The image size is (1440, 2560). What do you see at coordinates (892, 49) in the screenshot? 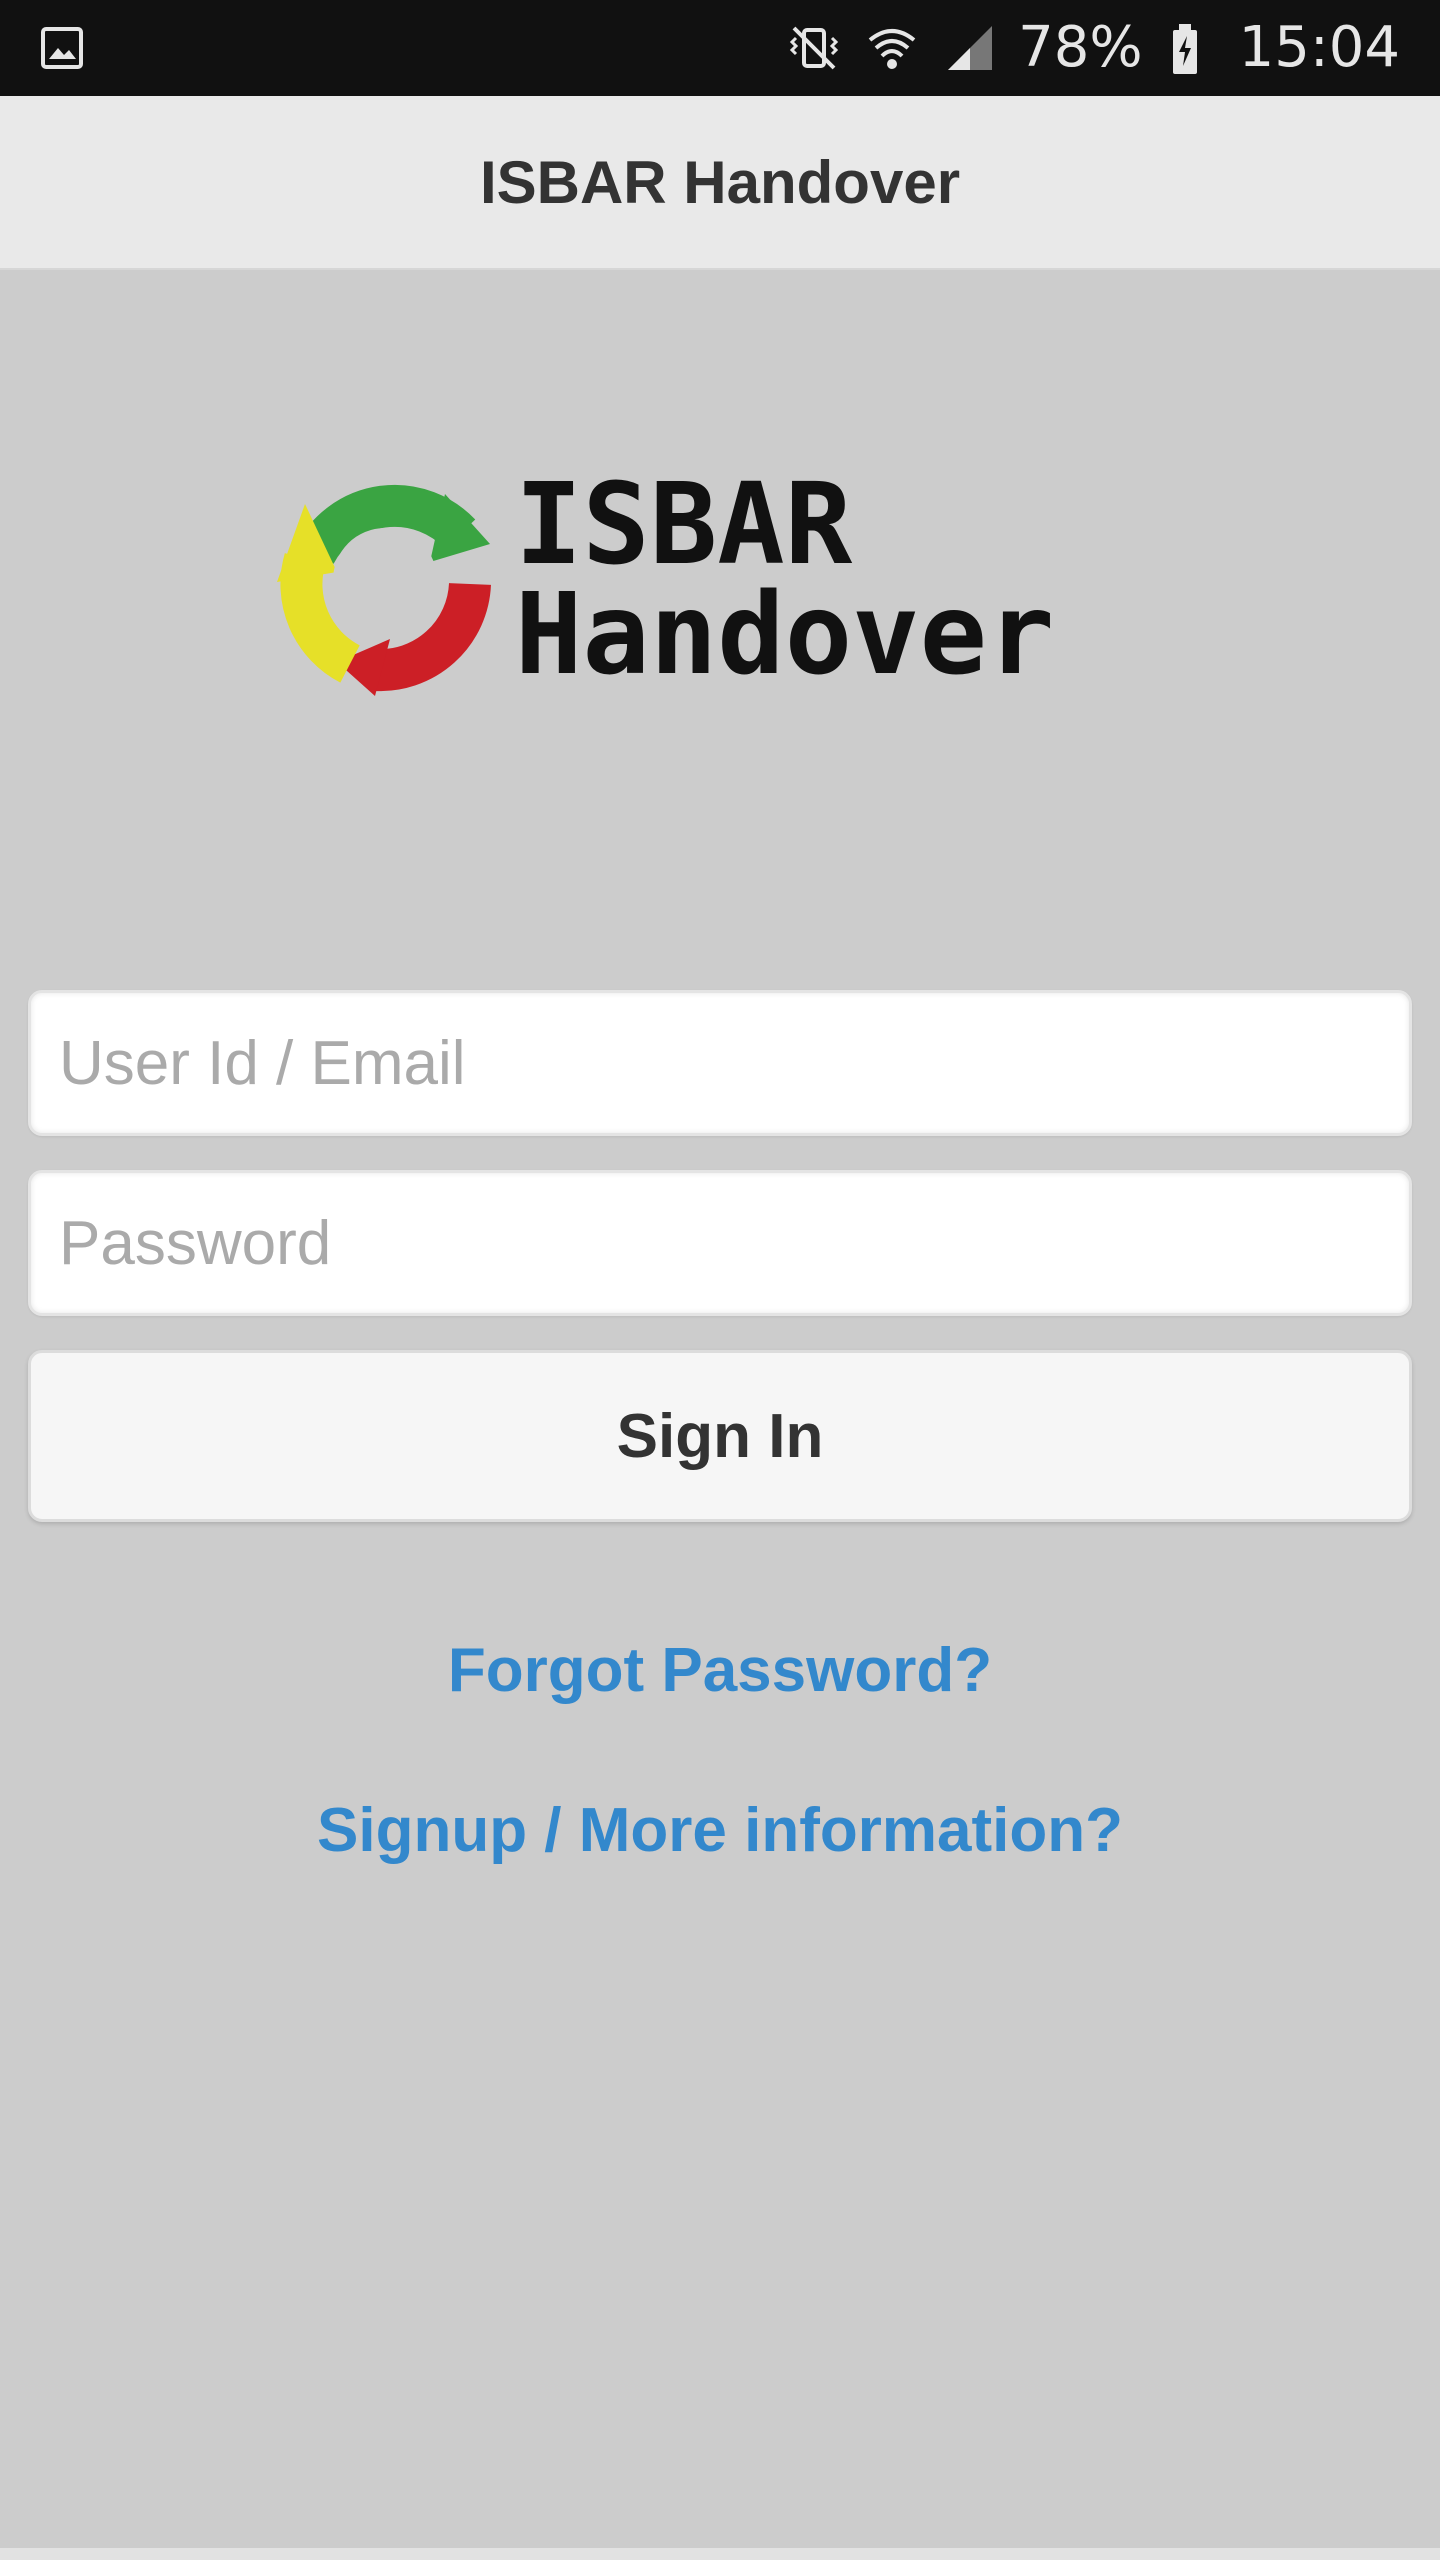
I see `wifi-icon` at bounding box center [892, 49].